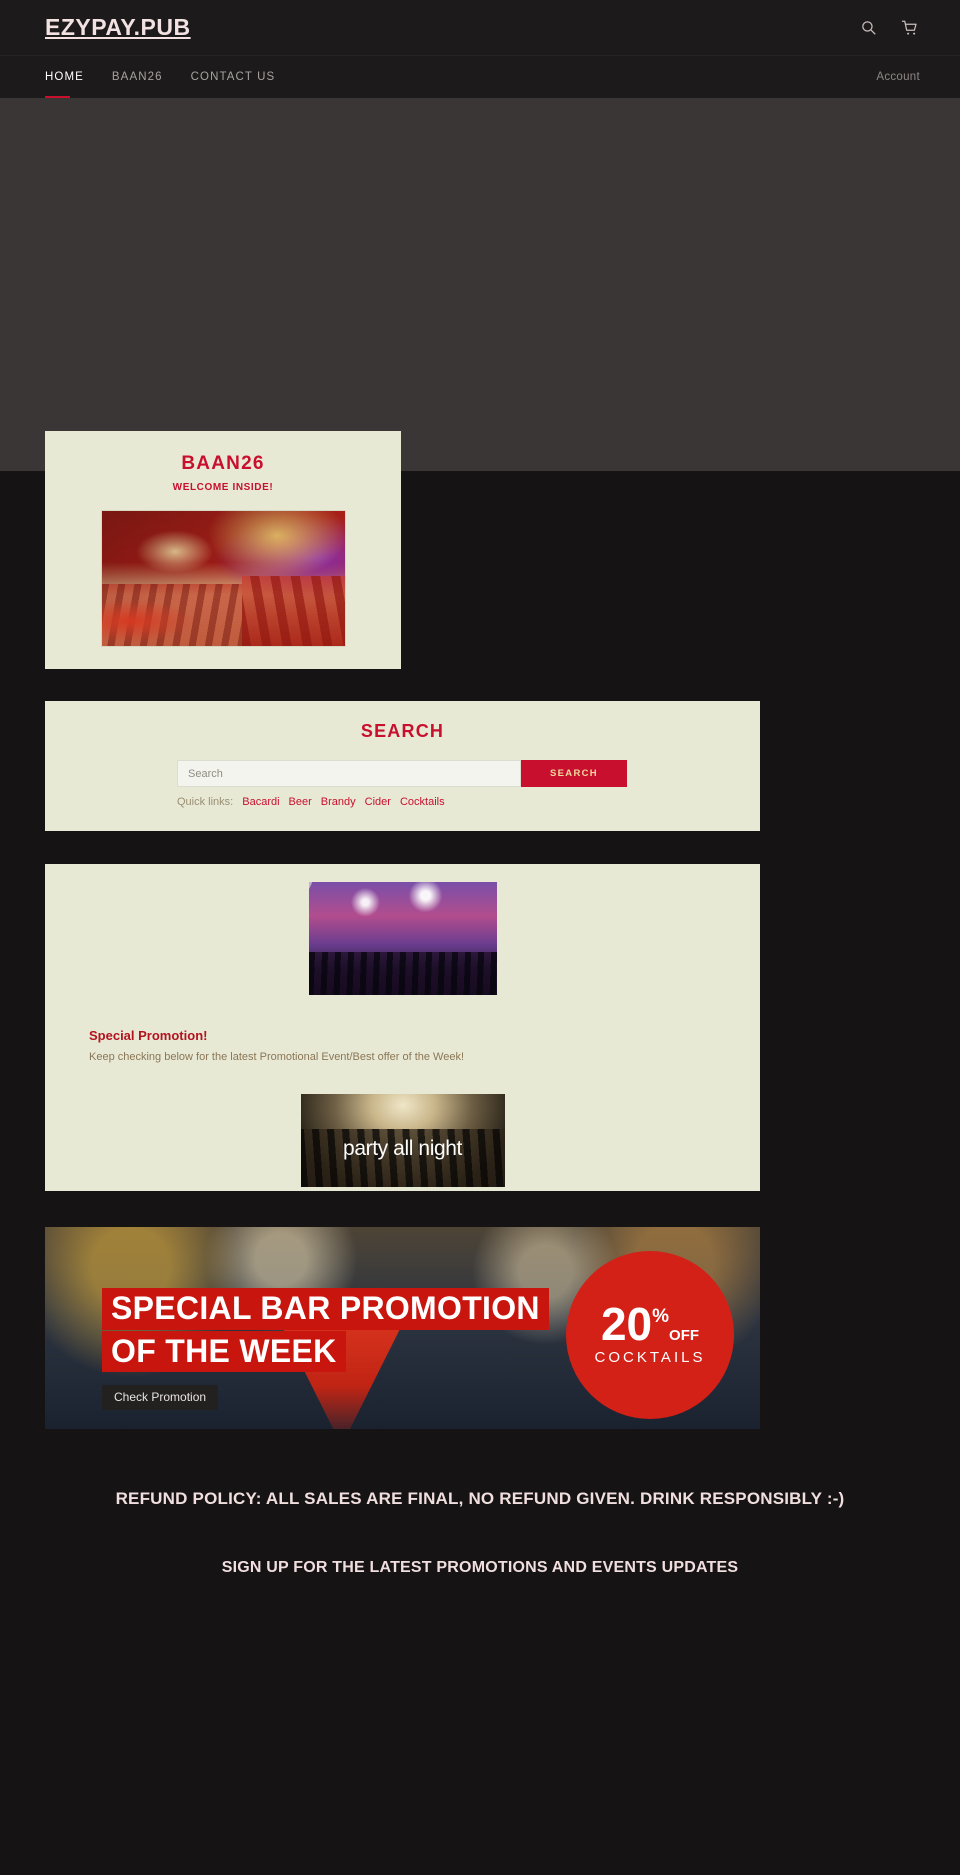 The width and height of the screenshot is (960, 1875). What do you see at coordinates (349, 773) in the screenshot?
I see `search-input` at bounding box center [349, 773].